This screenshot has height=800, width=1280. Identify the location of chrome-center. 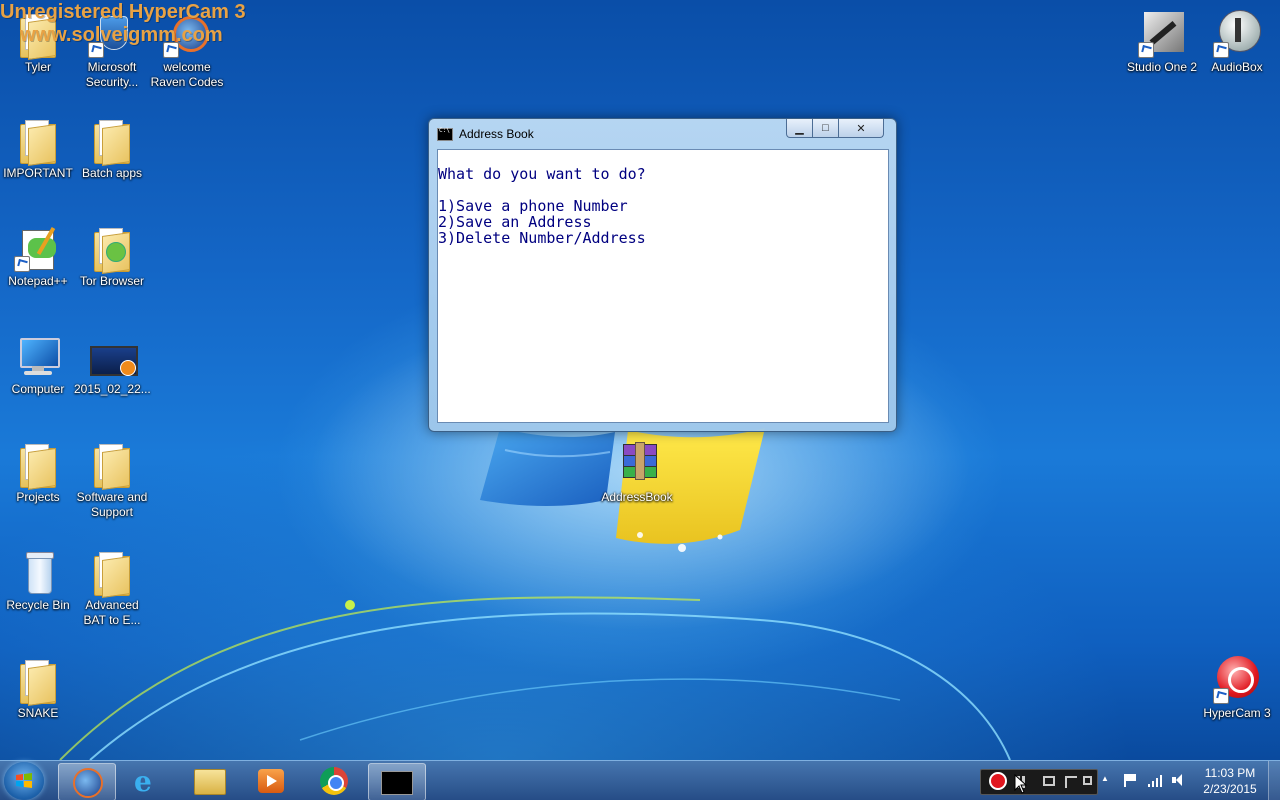
(336, 783).